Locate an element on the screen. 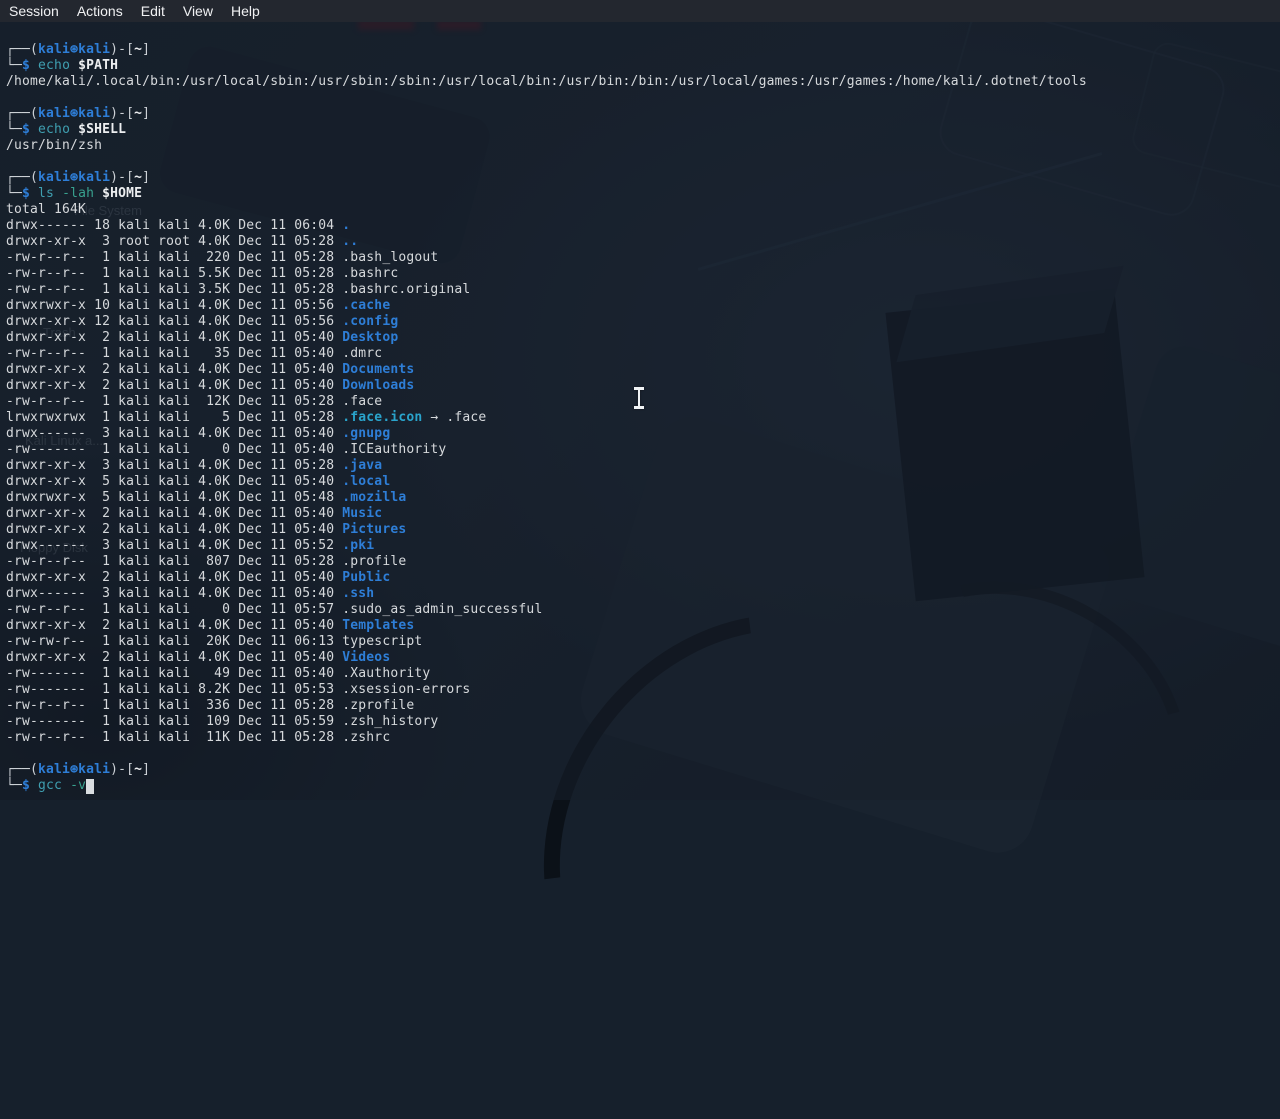  menu-item-view: View is located at coordinates (198, 11).